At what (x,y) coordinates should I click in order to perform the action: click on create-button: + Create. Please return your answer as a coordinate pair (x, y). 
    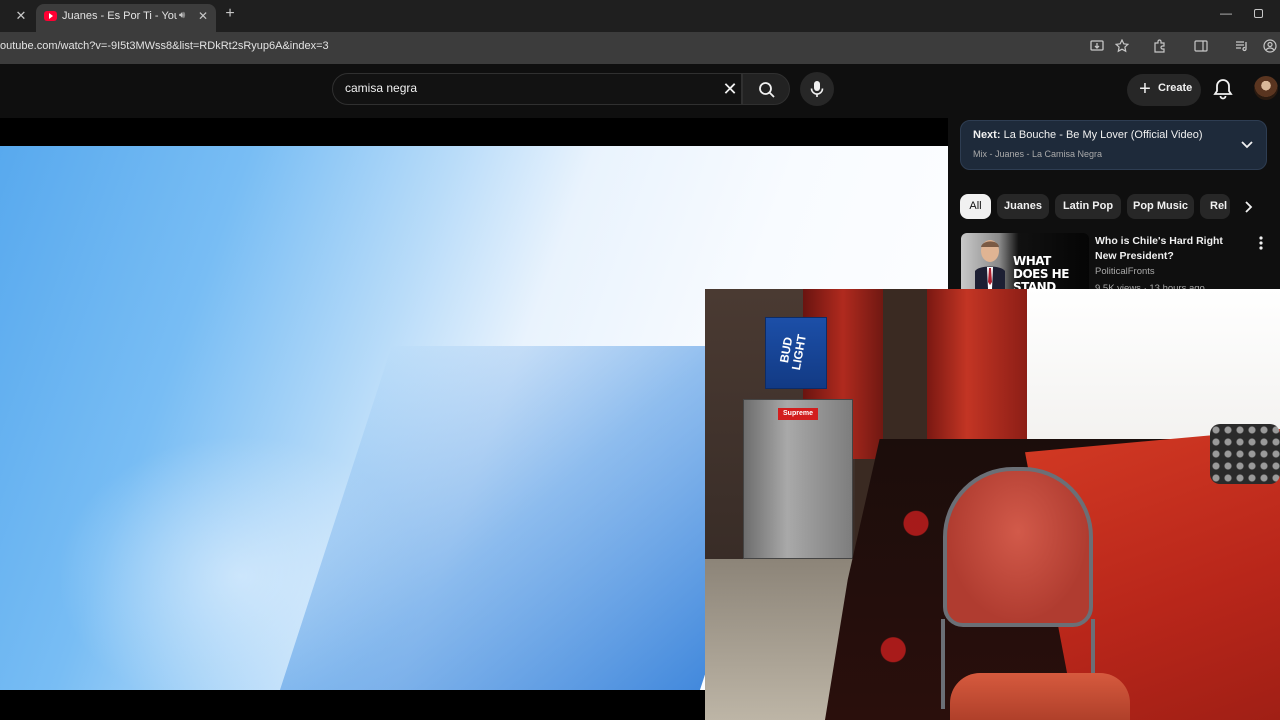
    Looking at the image, I should click on (1164, 90).